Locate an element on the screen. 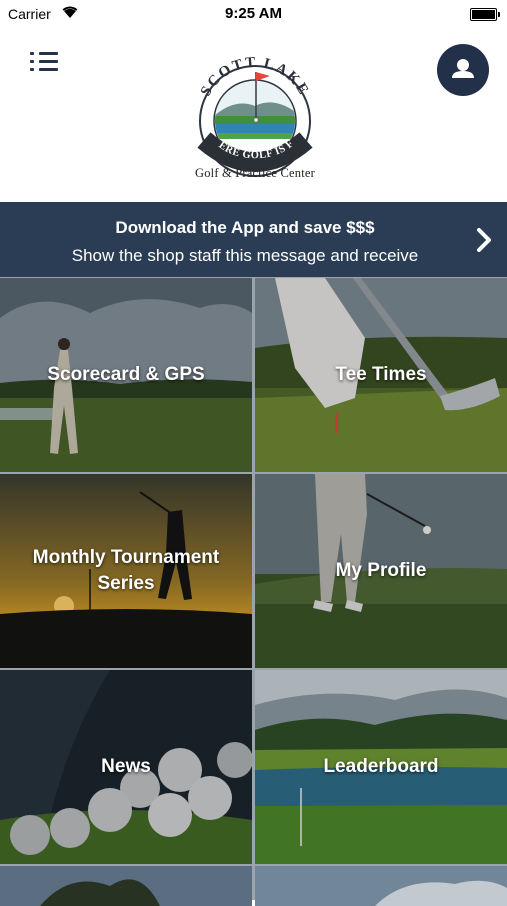 This screenshot has width=507, height=906. tile-label: Monthly Tournament Series is located at coordinates (126, 570).